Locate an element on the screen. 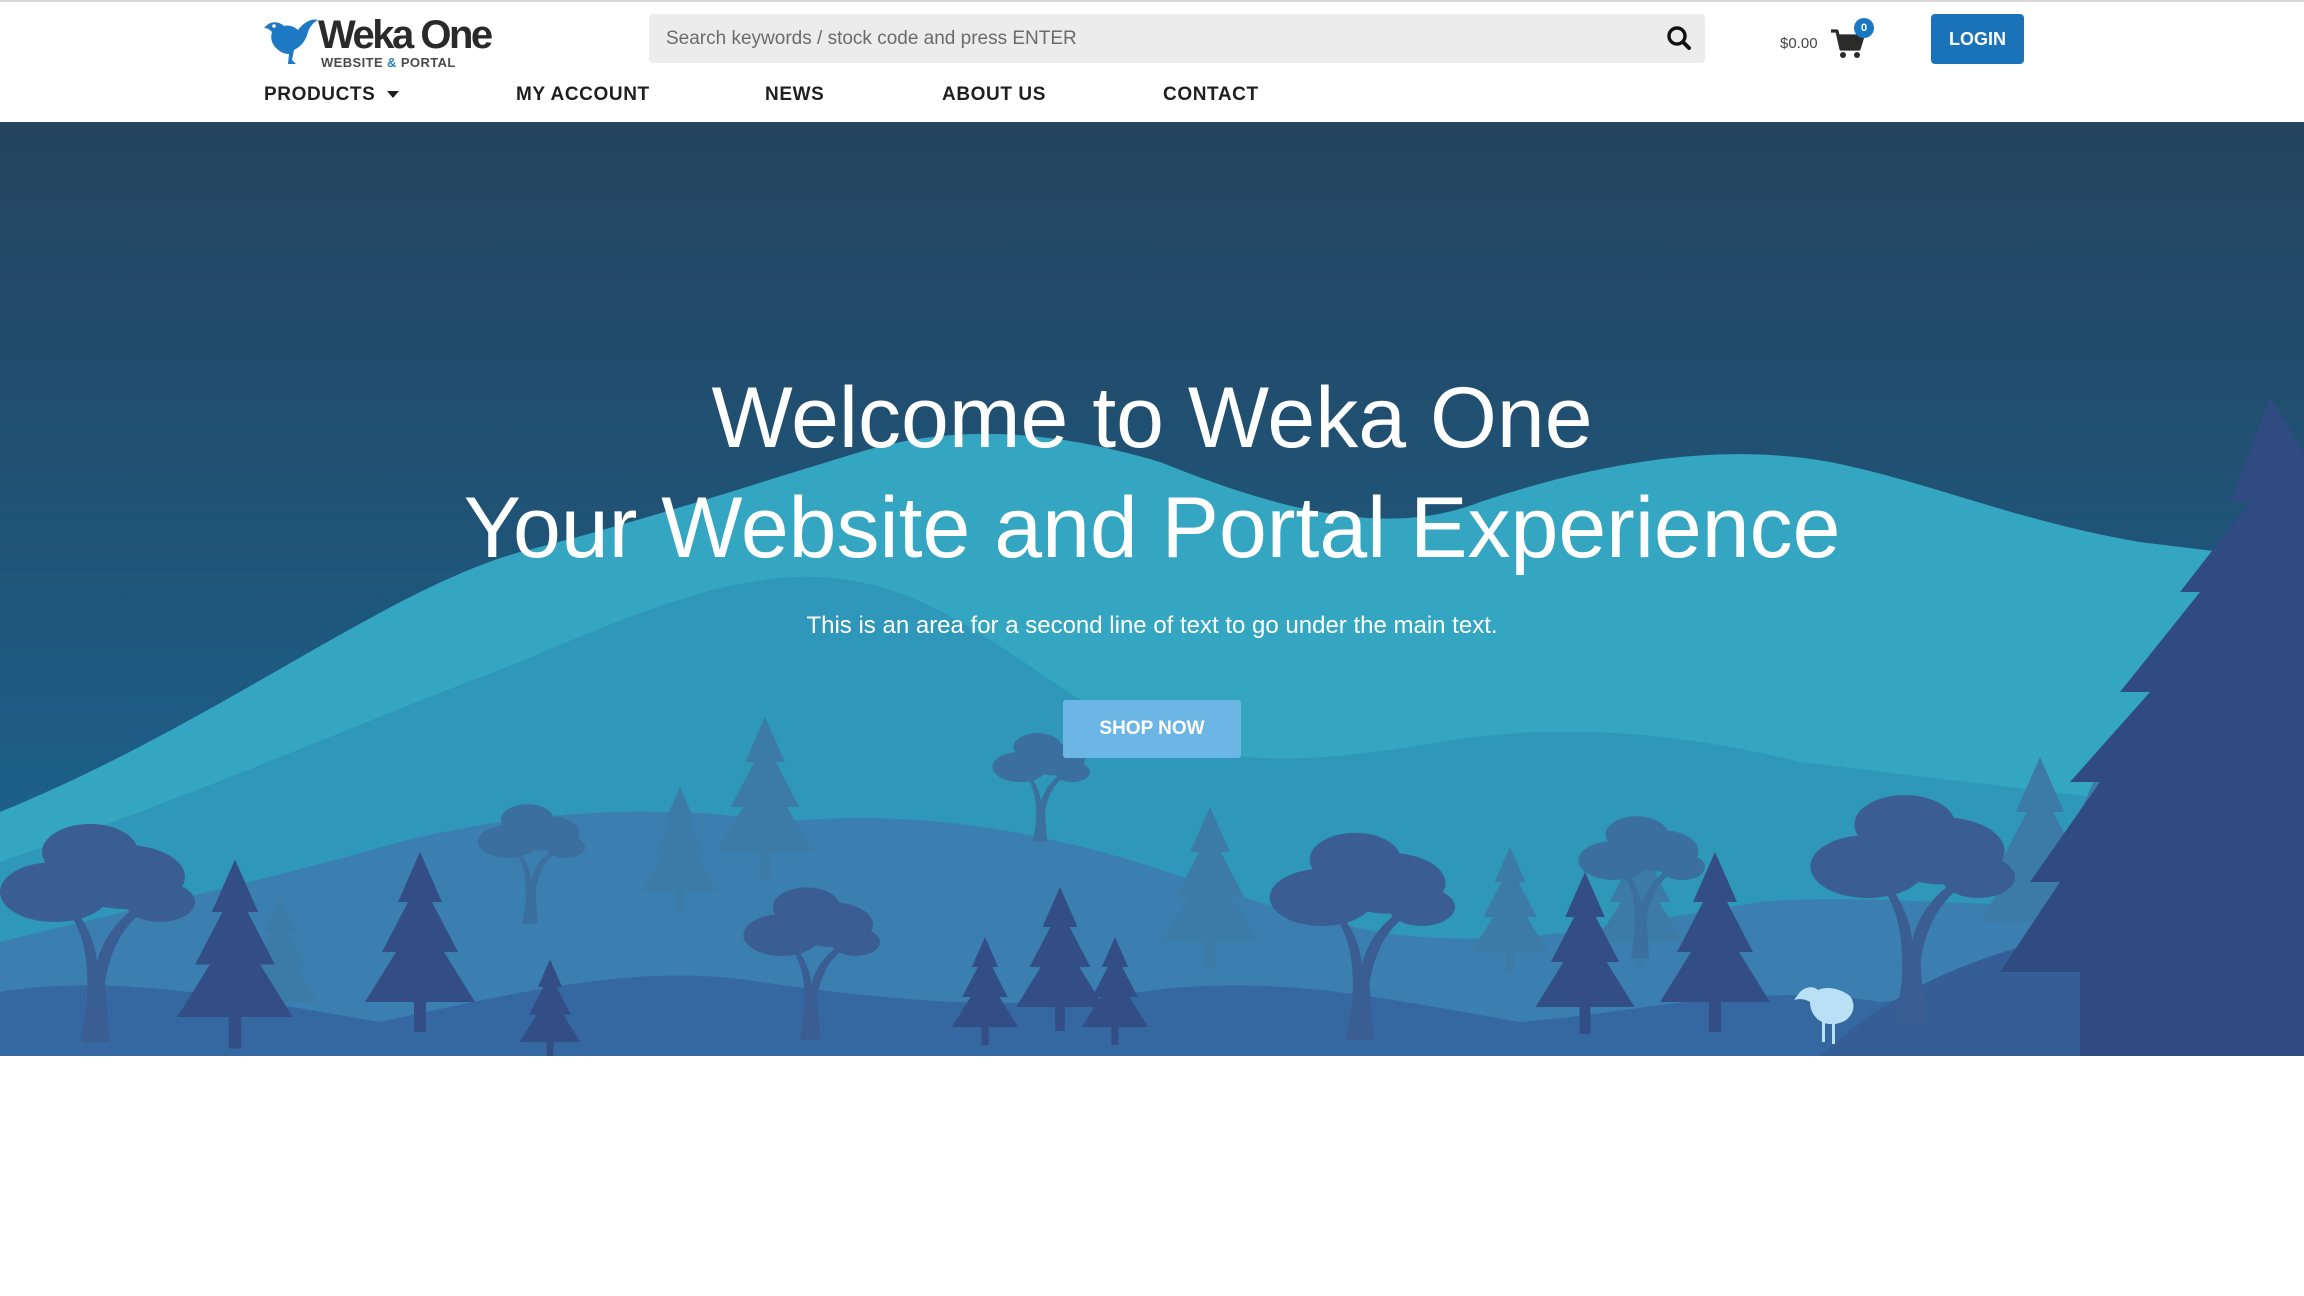  hero-title-line-2: Your Website and Portal Experience is located at coordinates (1152, 528).